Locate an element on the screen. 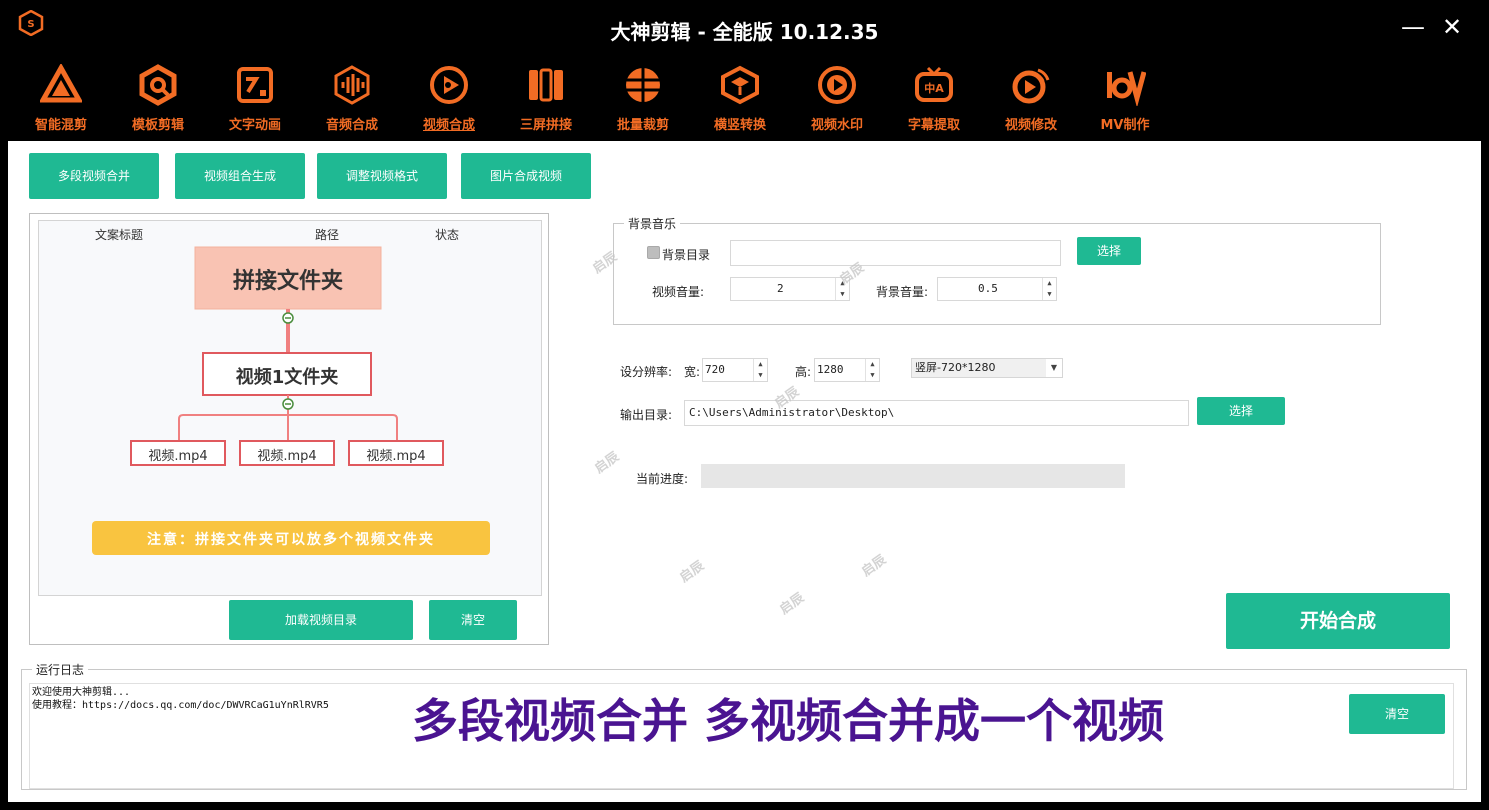 The width and height of the screenshot is (1489, 810). resolution-label: 设分辨率: is located at coordinates (646, 372).